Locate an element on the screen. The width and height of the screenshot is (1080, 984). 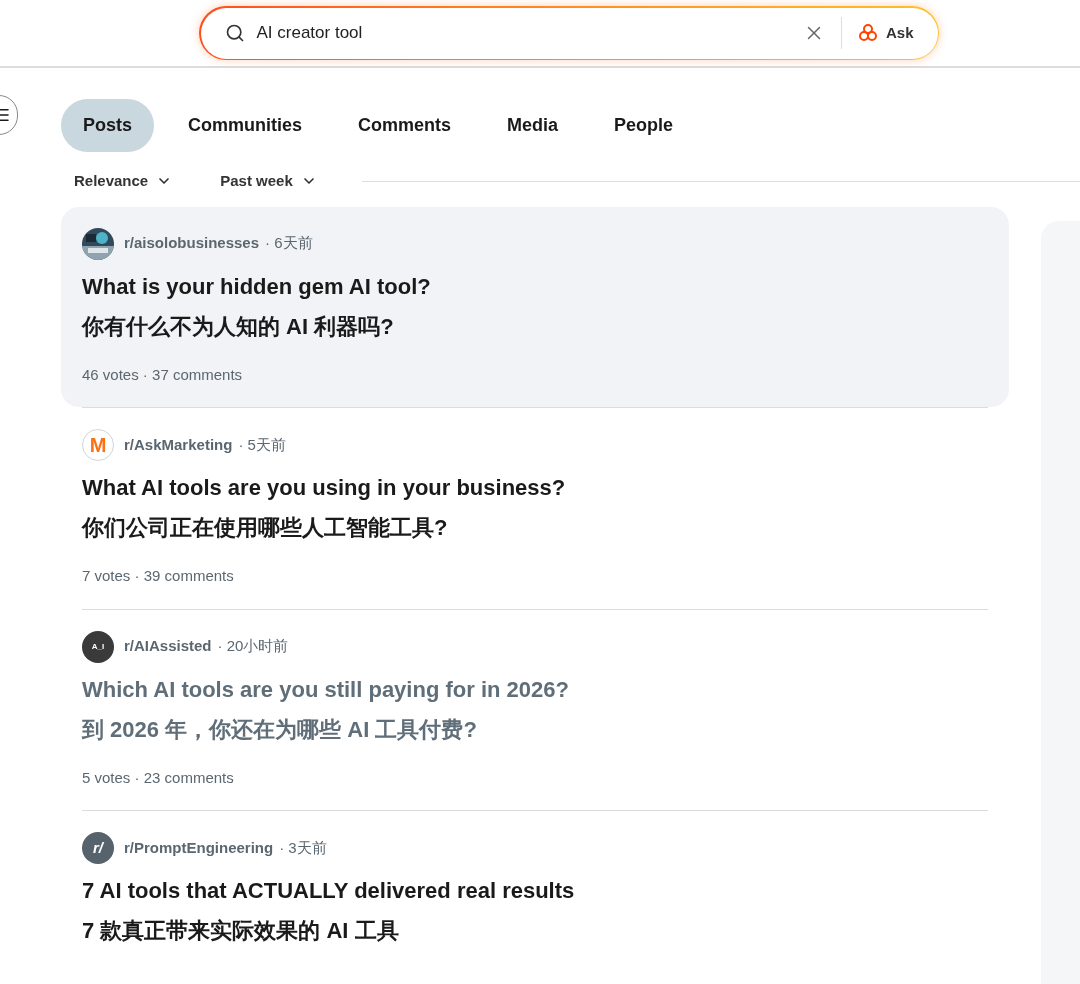
tab: Communities is located at coordinates (245, 125).